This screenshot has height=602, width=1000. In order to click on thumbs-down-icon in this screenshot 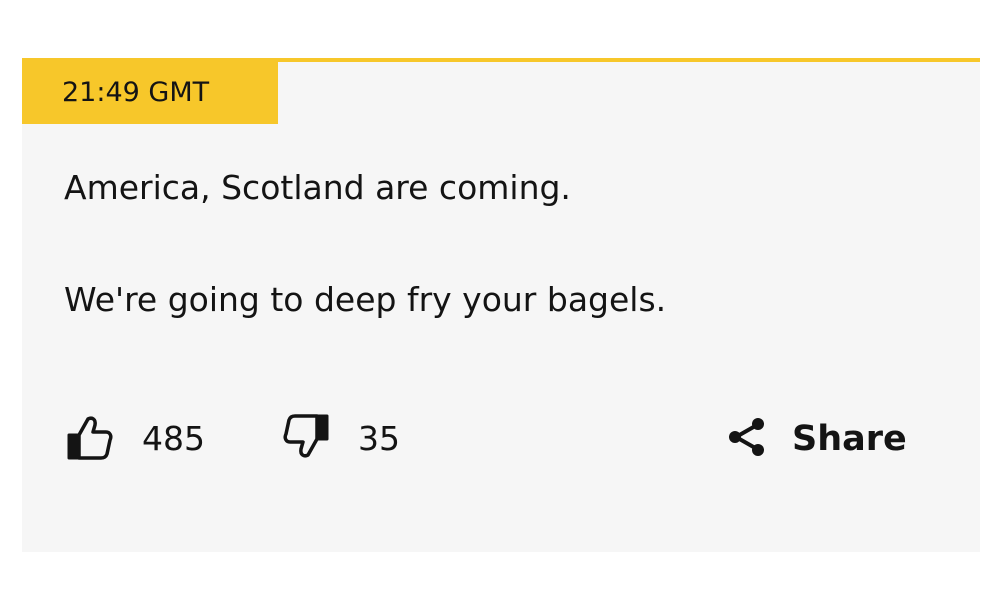, I will do `click(306, 439)`.